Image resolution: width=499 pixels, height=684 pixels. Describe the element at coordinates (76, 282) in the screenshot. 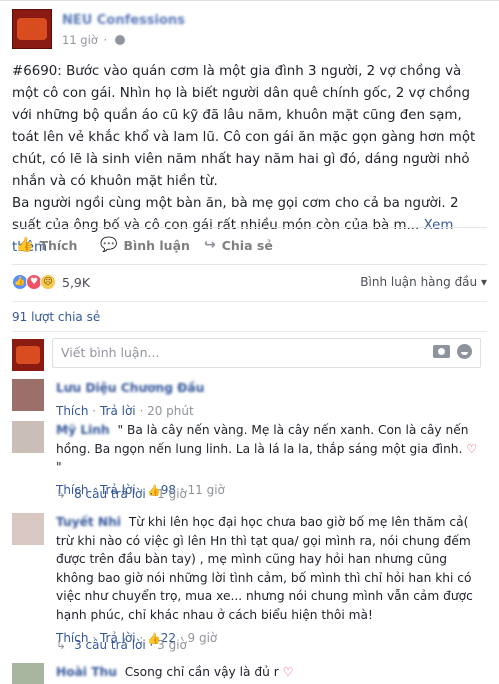

I see `reaction-count: 5,9K` at that location.